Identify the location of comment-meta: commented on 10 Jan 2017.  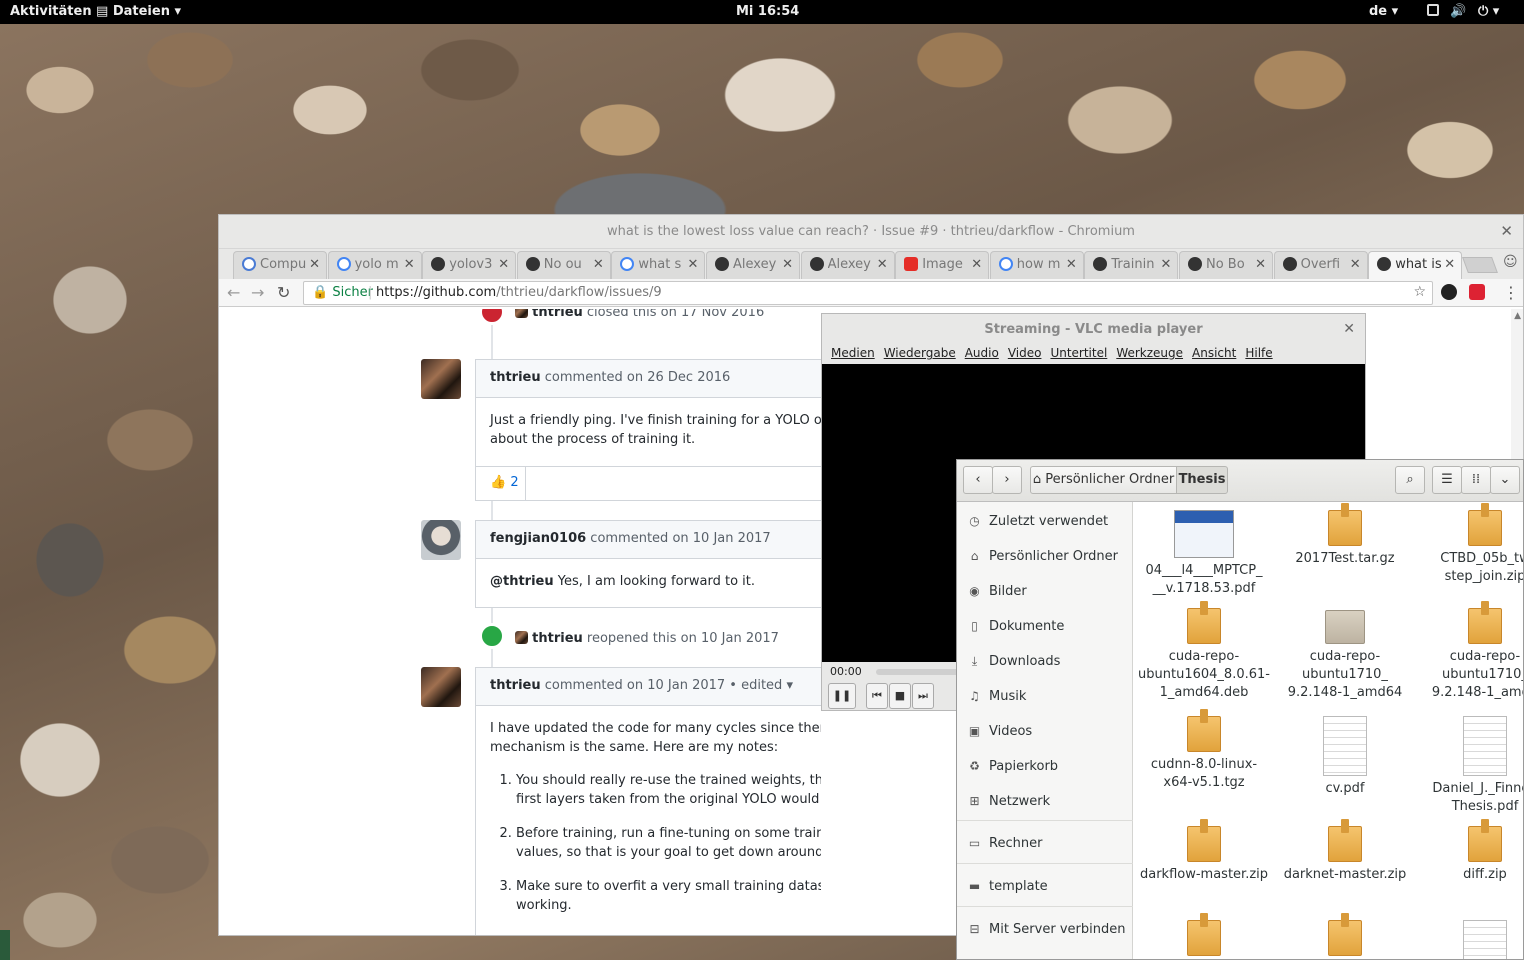
(680, 538).